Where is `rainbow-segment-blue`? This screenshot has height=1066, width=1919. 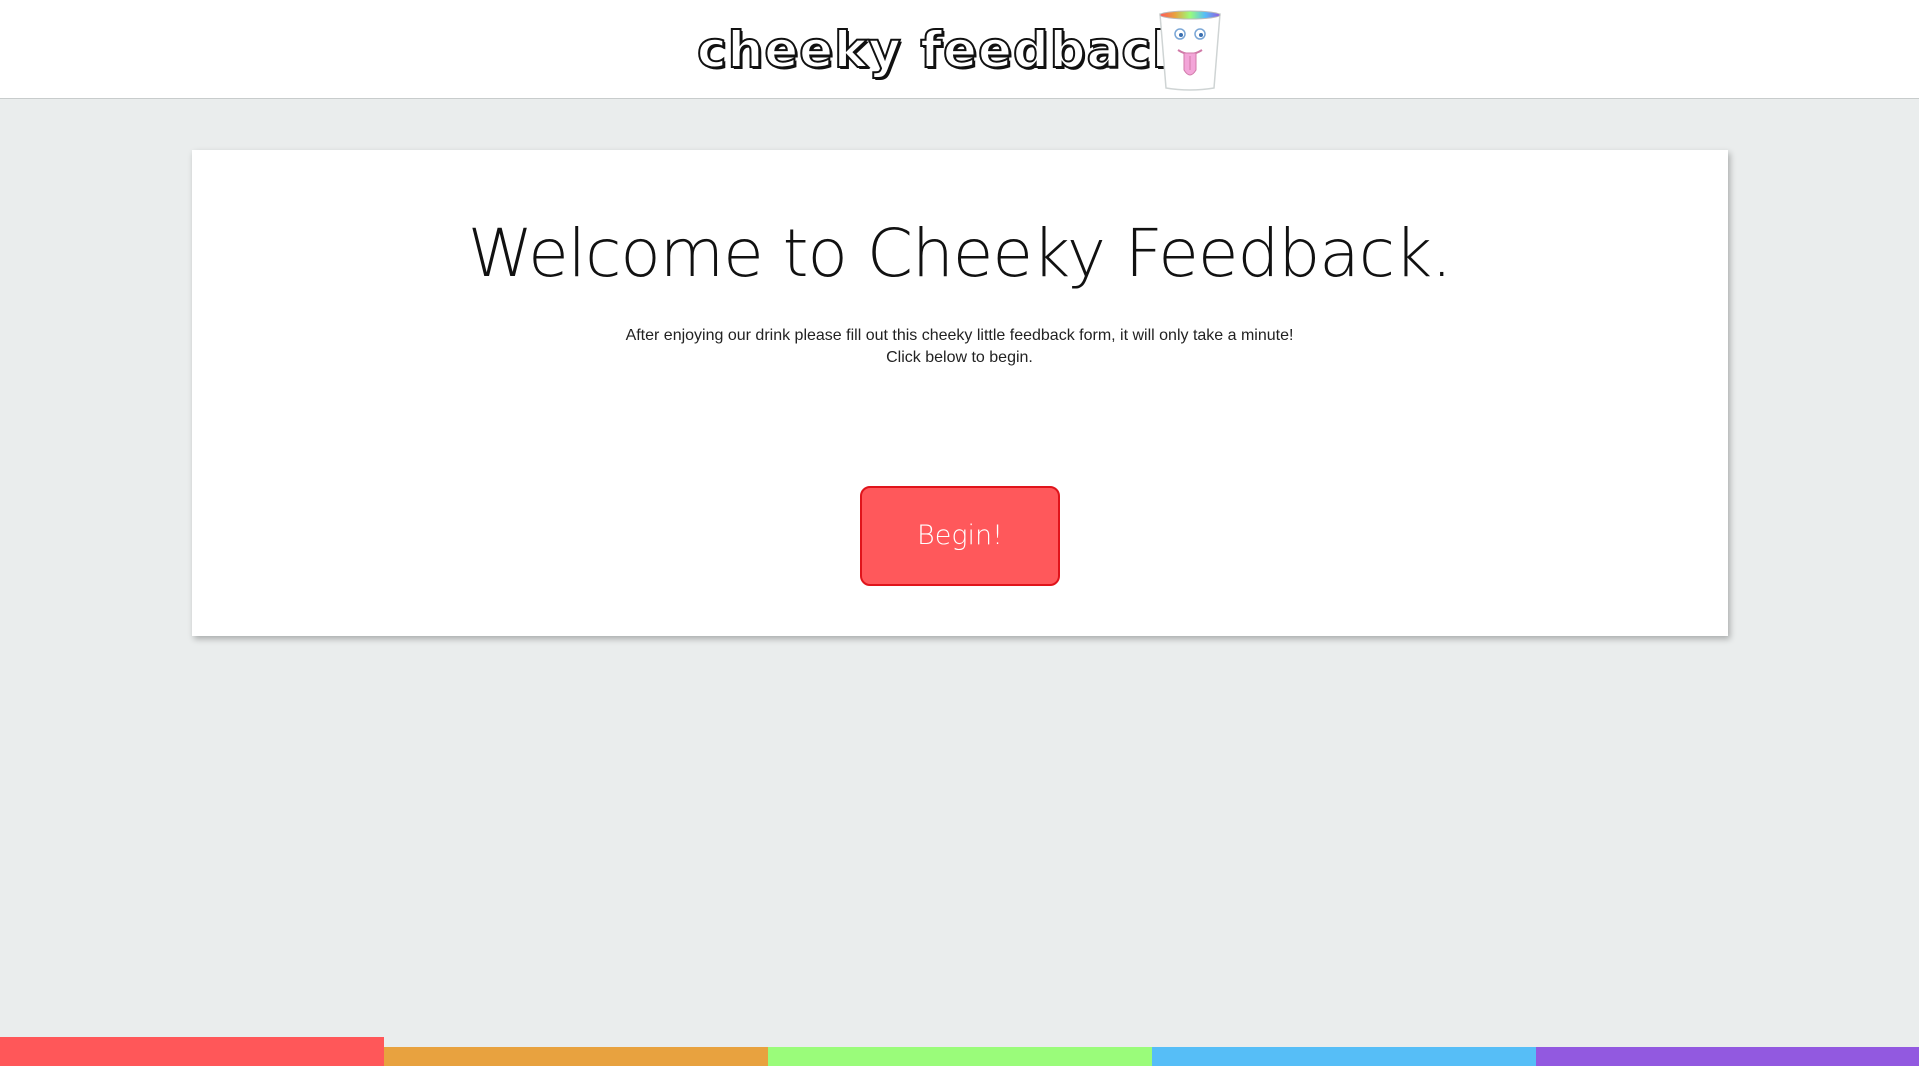 rainbow-segment-blue is located at coordinates (1344, 1056).